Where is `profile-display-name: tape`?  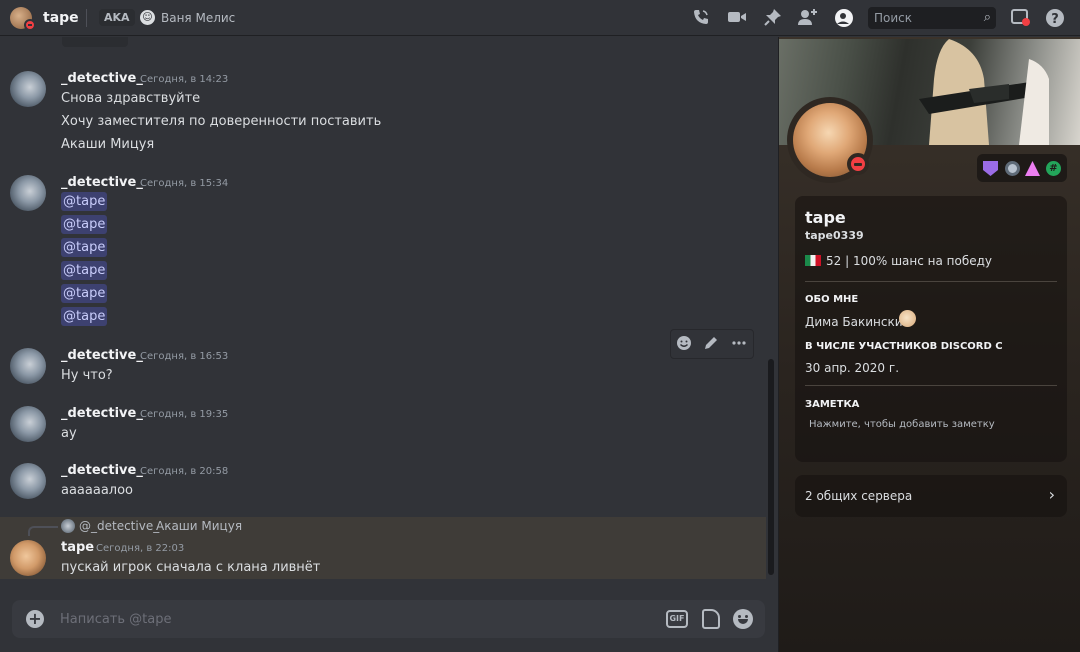 profile-display-name: tape is located at coordinates (825, 217).